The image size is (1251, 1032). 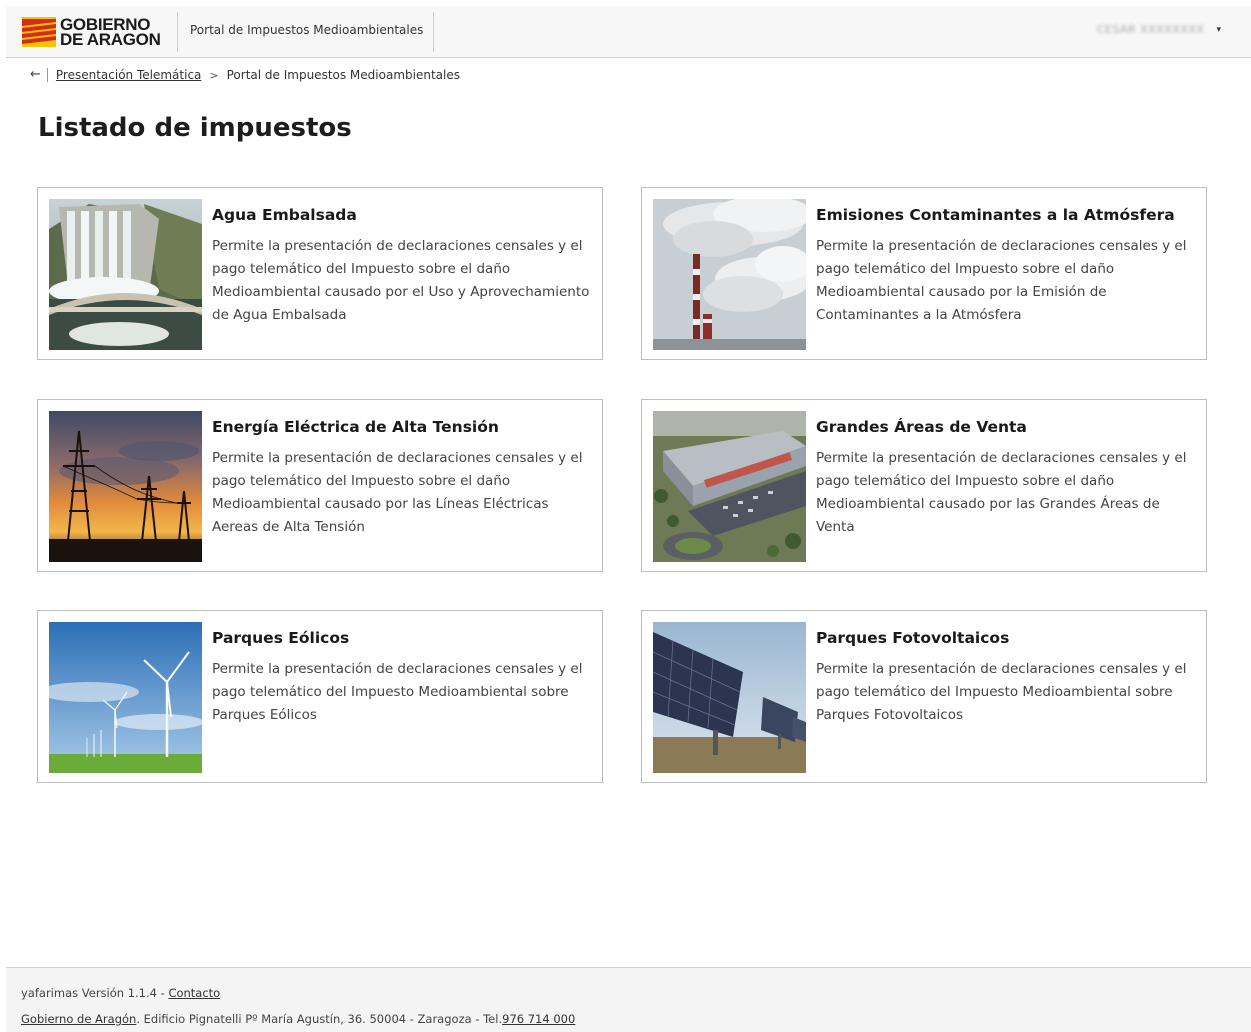 I want to click on aragon-flag-icon, so click(x=39, y=32).